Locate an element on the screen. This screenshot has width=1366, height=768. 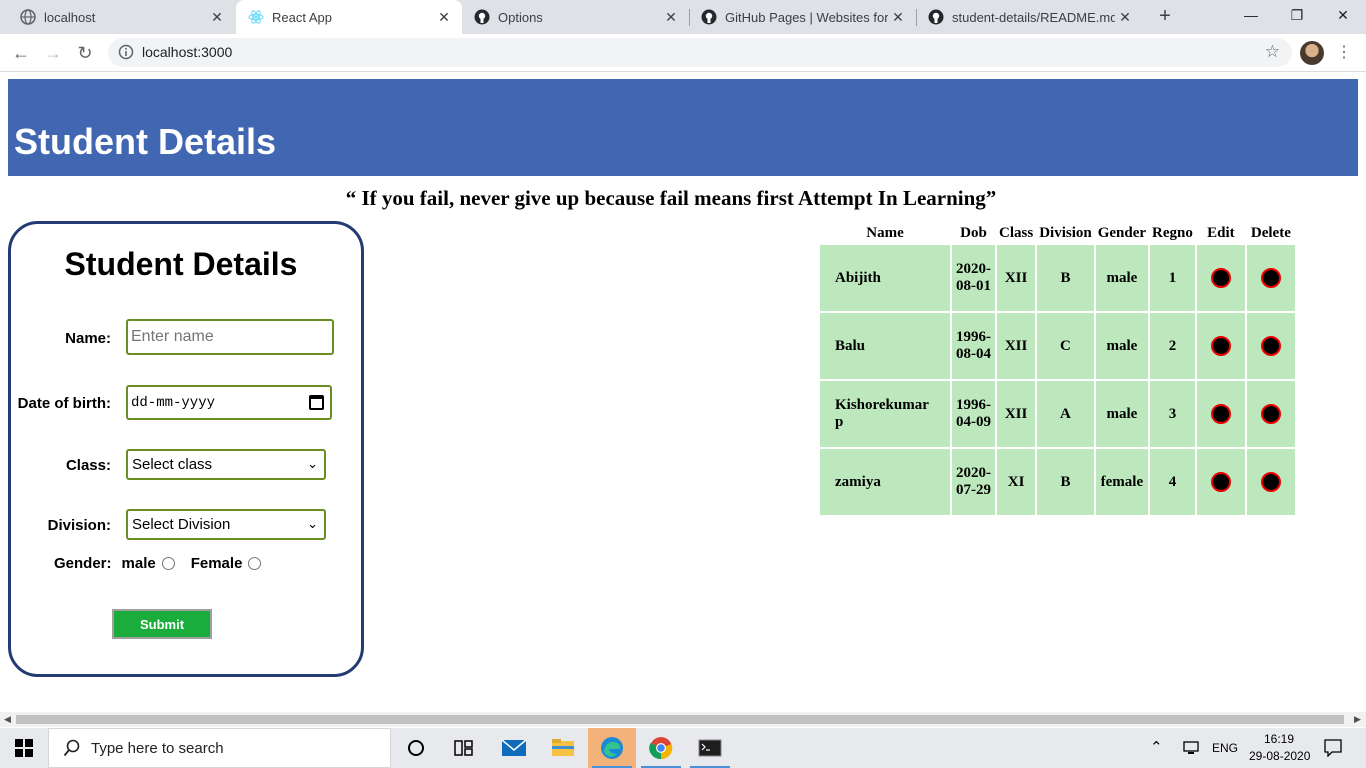
name-input: Enter name is located at coordinates (230, 337).